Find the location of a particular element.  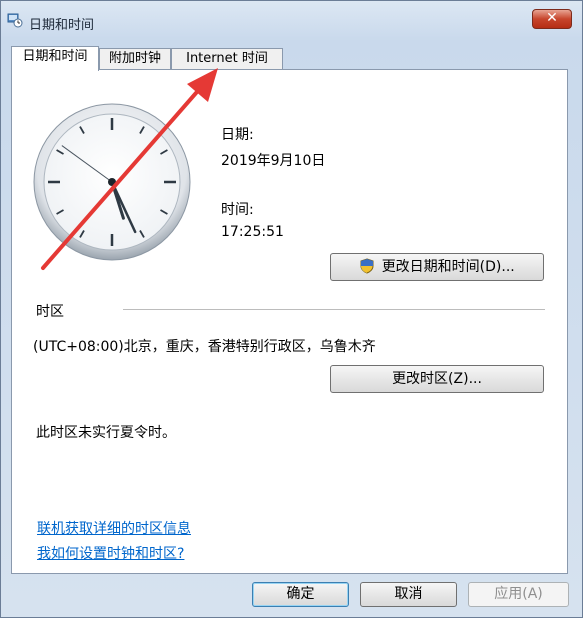

dst-note: 此时区未实行夏令时。 is located at coordinates (106, 433).